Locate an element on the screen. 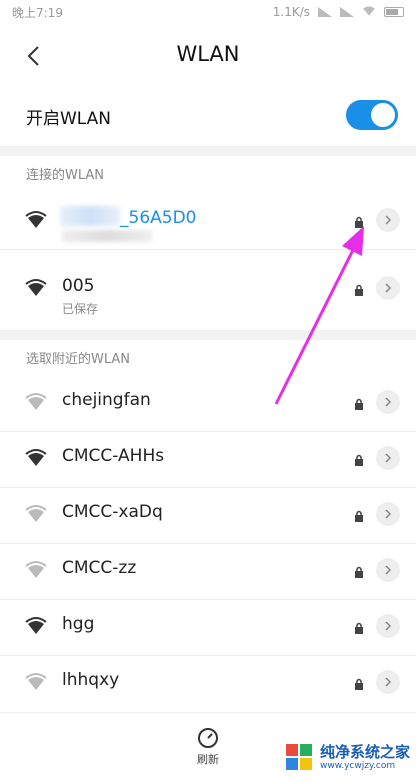 The image size is (416, 782). network-row-nearby: hgg is located at coordinates (208, 628).